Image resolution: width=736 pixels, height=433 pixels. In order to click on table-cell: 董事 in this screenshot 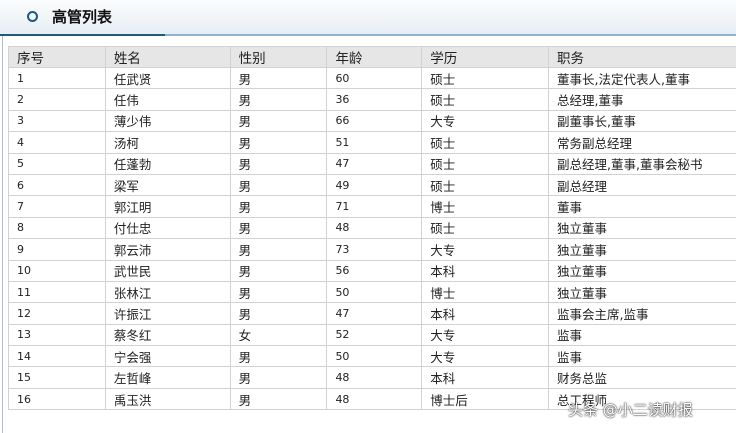, I will do `click(642, 206)`.